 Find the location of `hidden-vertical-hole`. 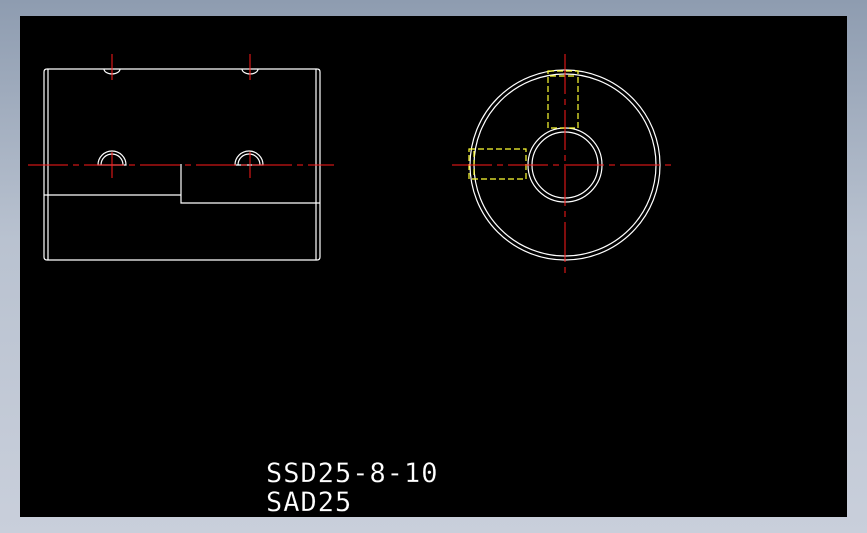

hidden-vertical-hole is located at coordinates (563, 99).